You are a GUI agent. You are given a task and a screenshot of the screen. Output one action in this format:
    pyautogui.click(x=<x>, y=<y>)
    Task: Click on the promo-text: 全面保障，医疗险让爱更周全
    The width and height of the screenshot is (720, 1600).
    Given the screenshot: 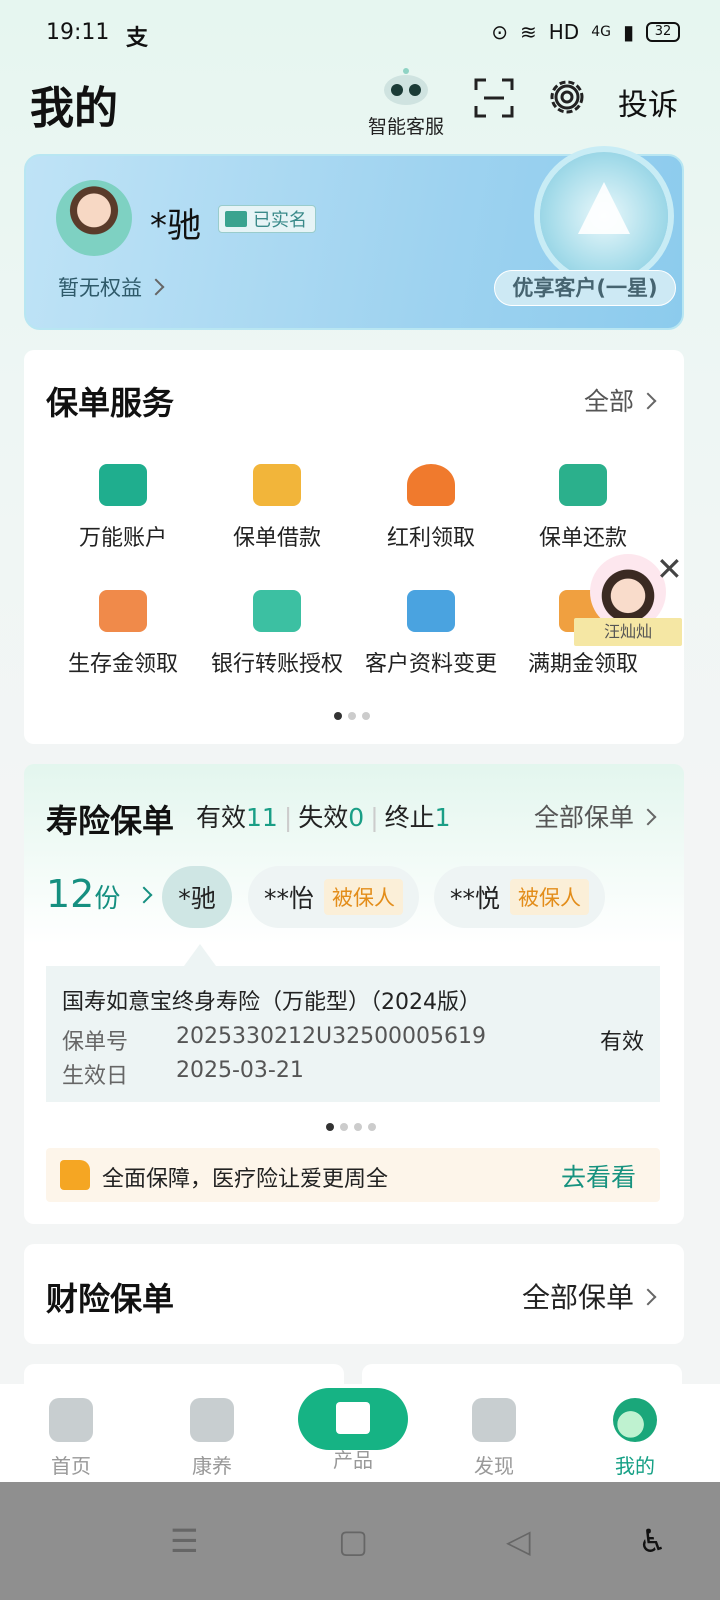 What is the action you would take?
    pyautogui.click(x=245, y=1179)
    